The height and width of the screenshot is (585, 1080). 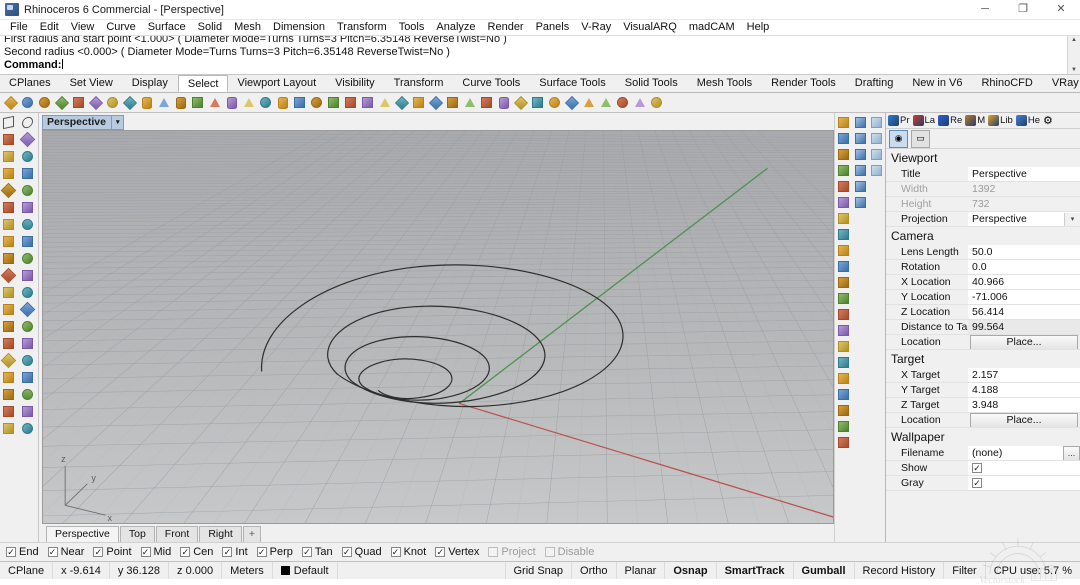 What do you see at coordinates (214, 102) in the screenshot?
I see `select-last-icon` at bounding box center [214, 102].